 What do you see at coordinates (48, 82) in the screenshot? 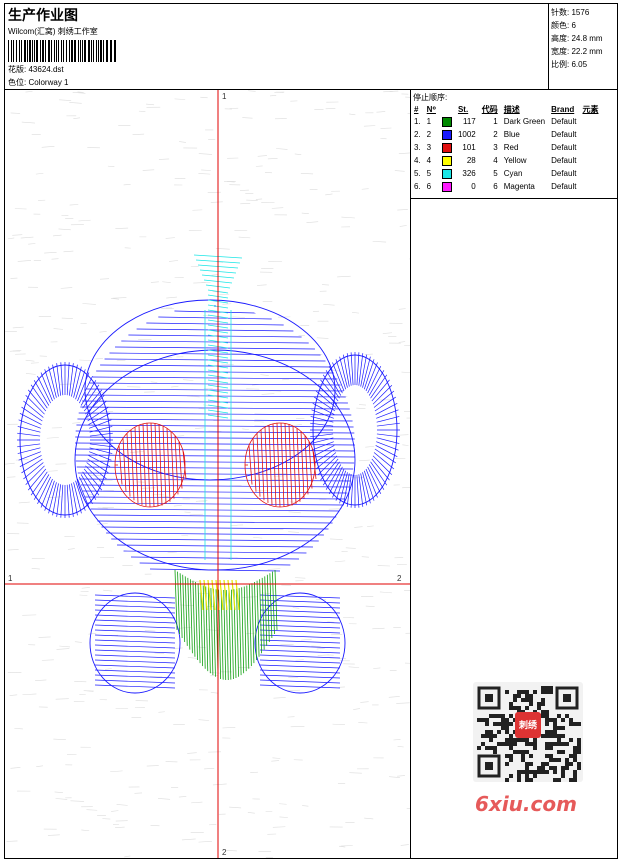
I see `colorway-value: Colorway 1` at bounding box center [48, 82].